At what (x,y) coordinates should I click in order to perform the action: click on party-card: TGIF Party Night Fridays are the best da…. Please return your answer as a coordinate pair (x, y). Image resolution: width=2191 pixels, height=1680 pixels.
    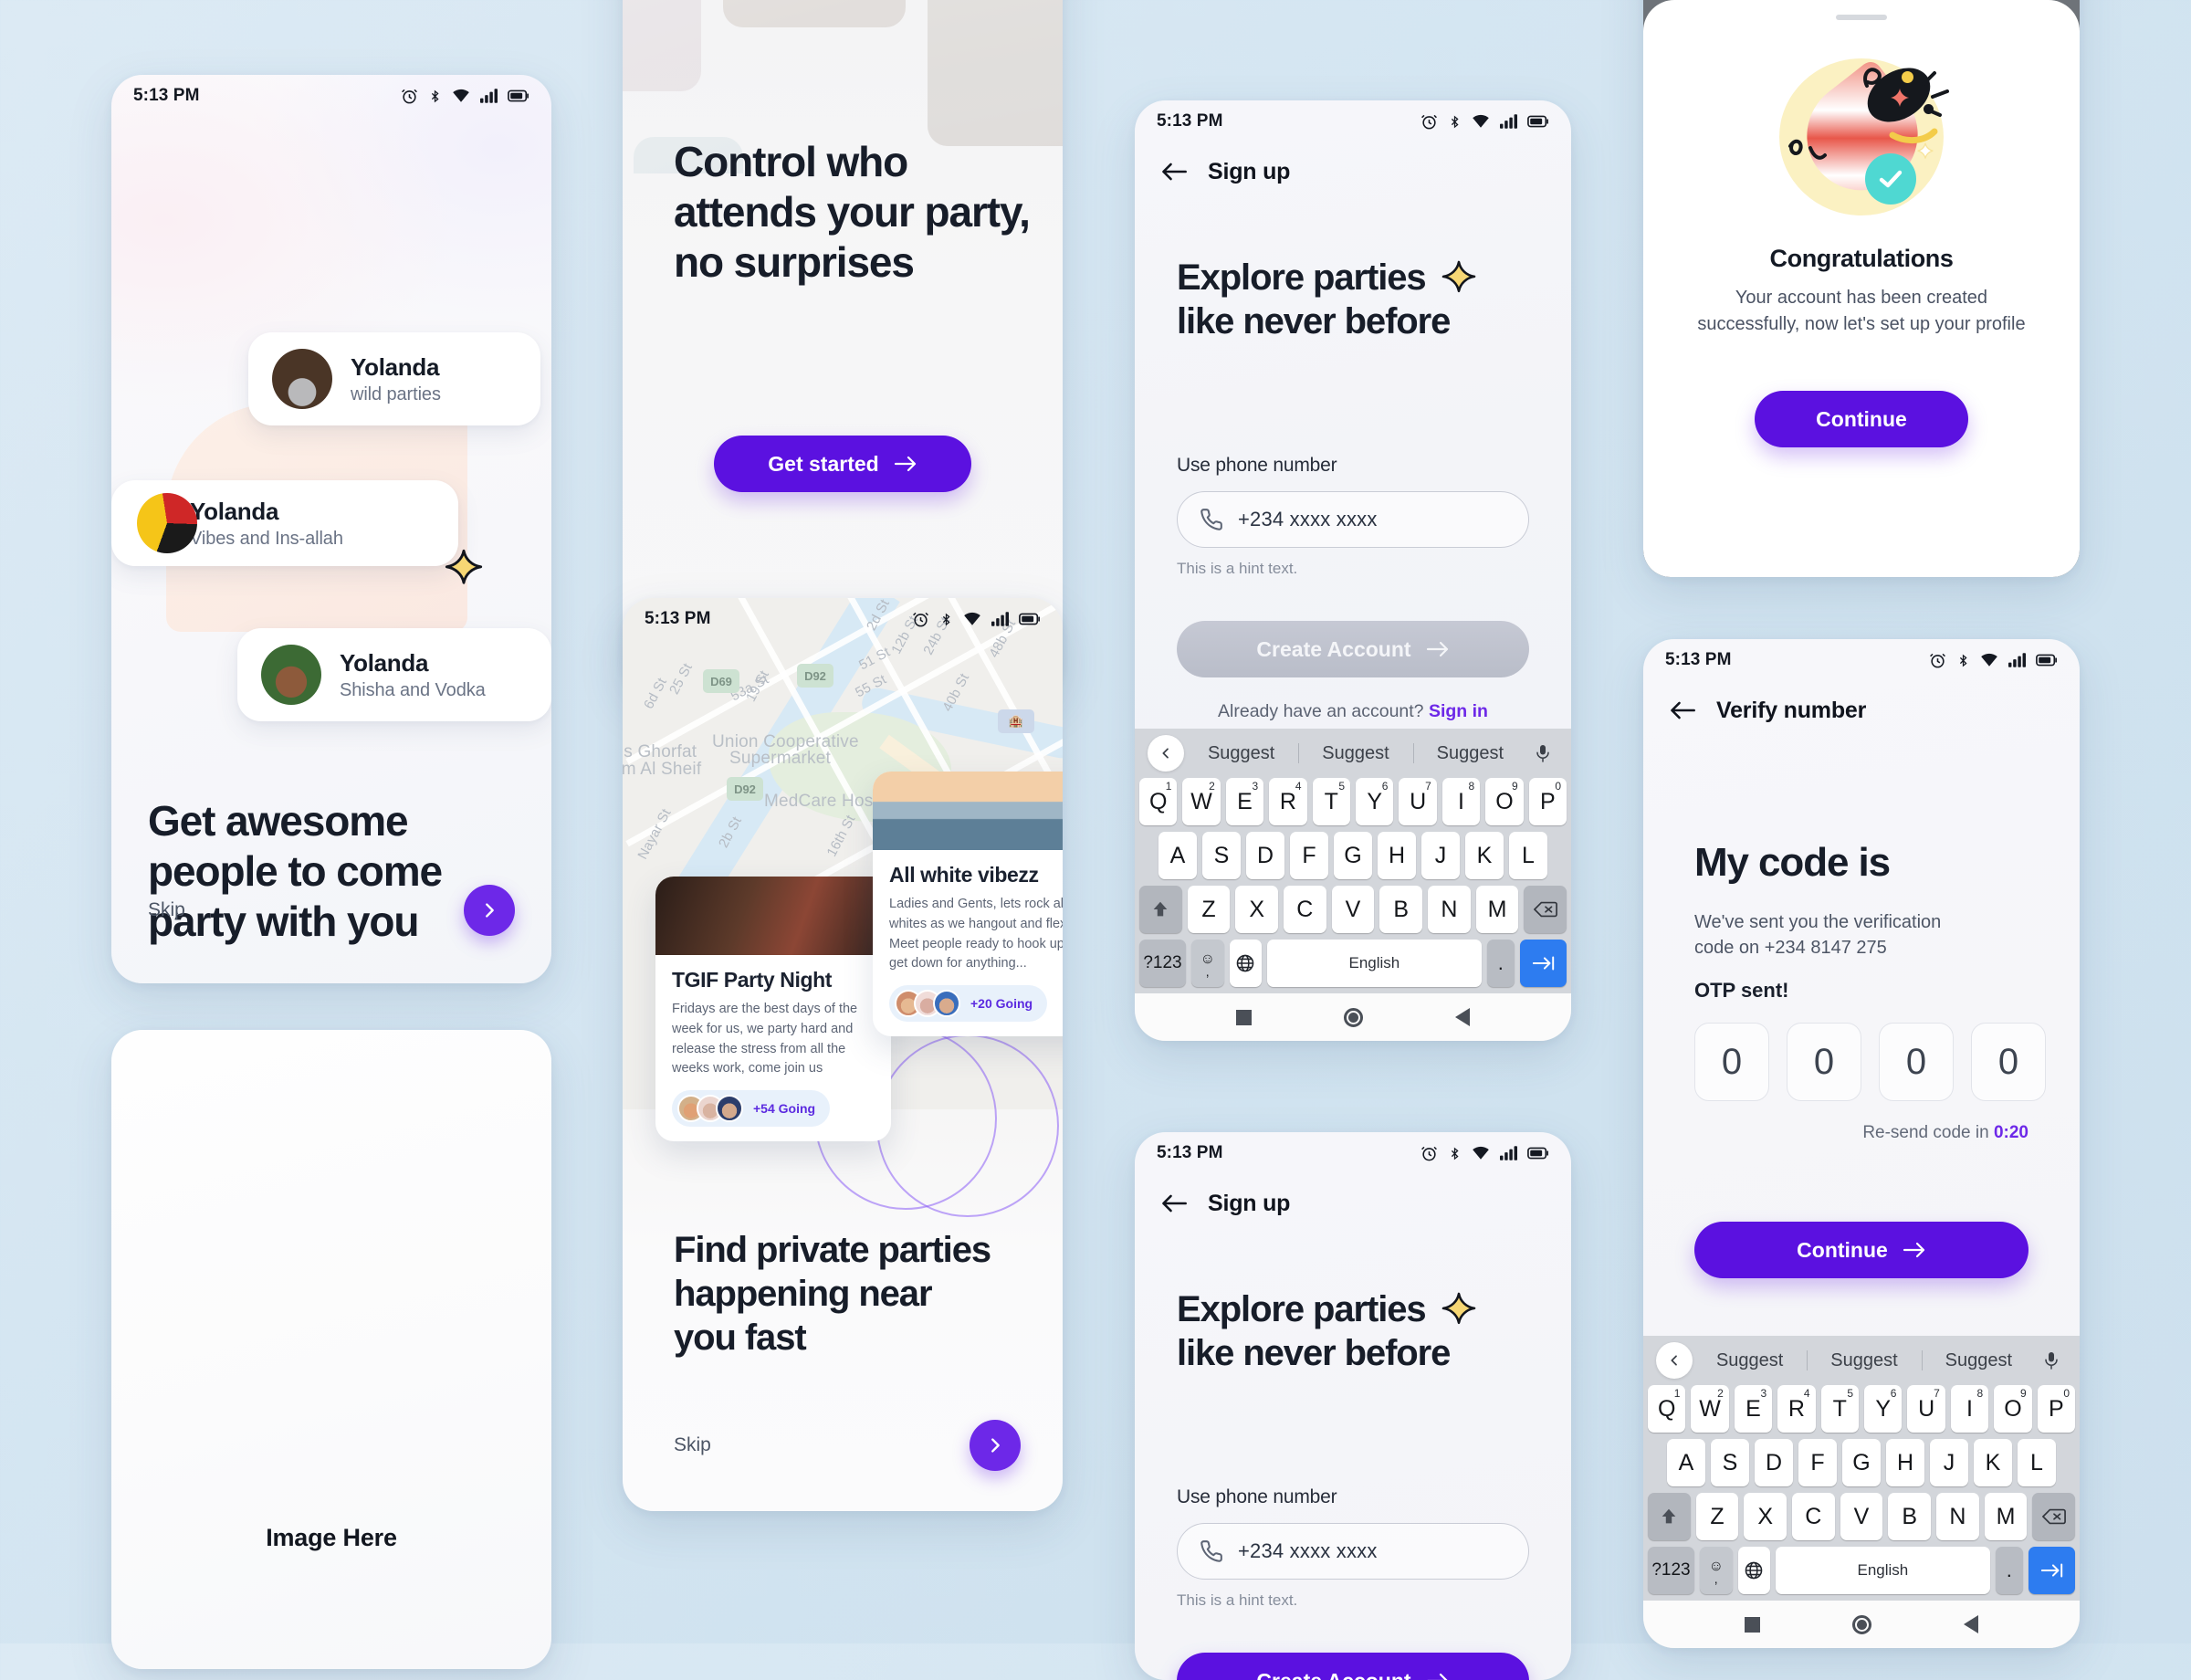
    Looking at the image, I should click on (773, 1009).